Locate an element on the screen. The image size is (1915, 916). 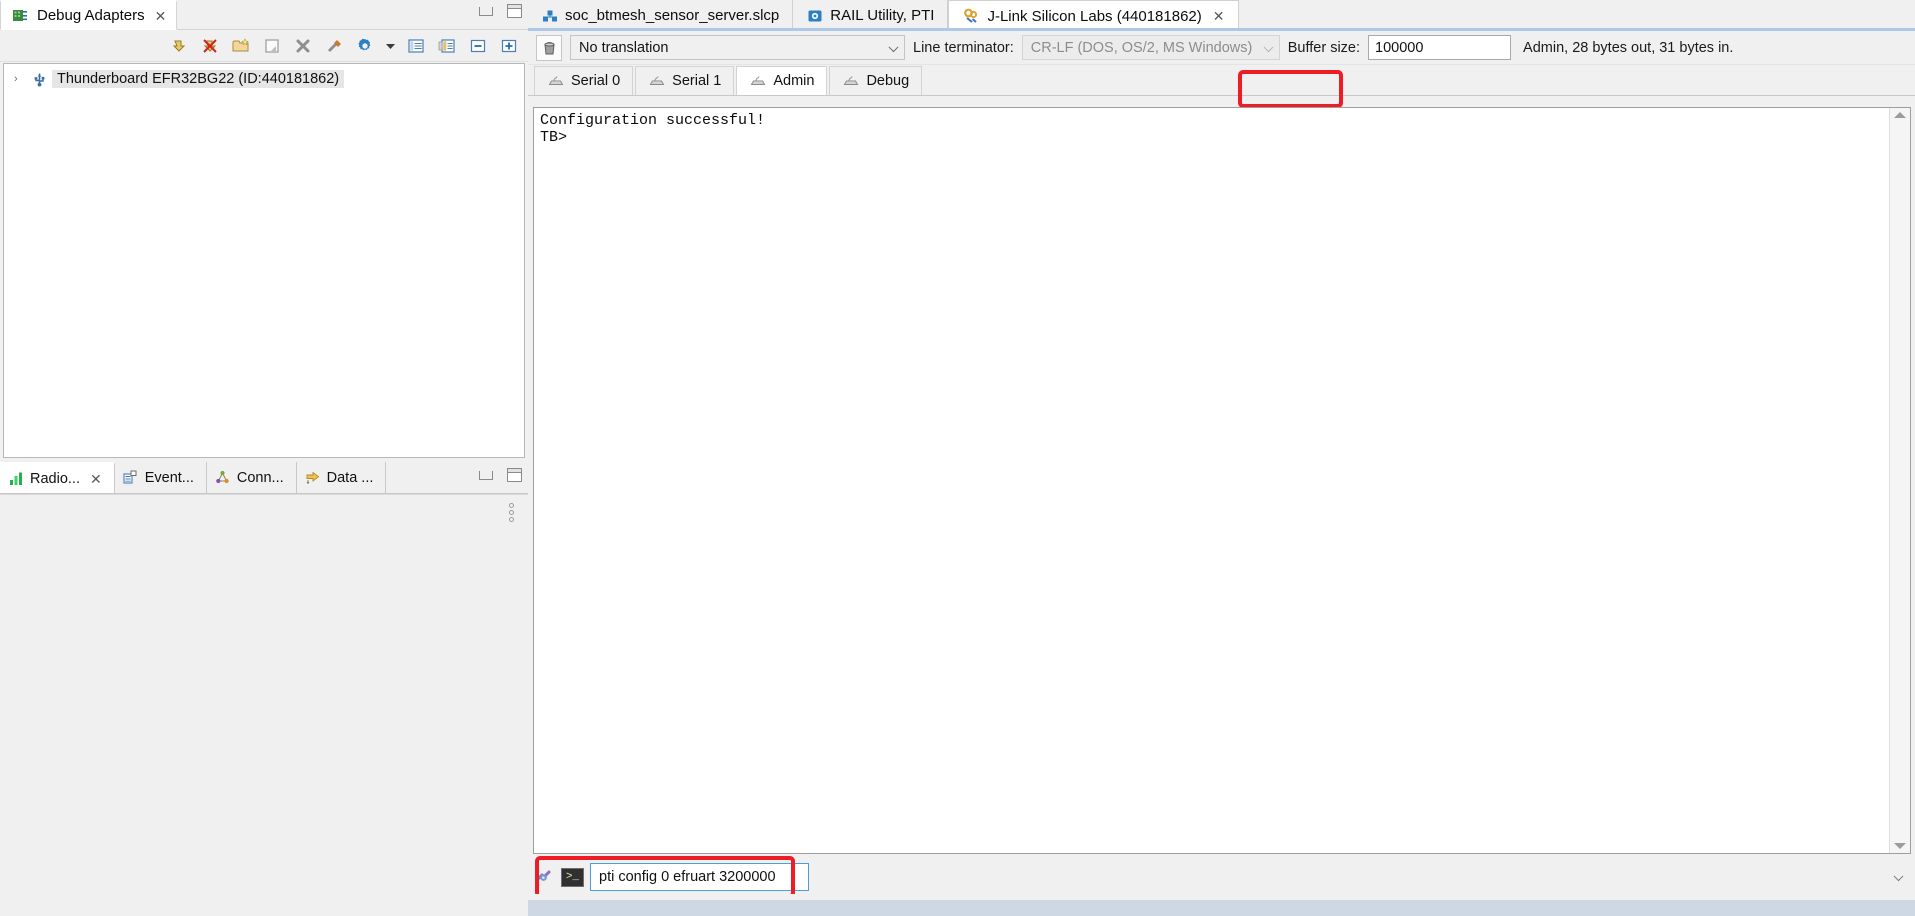
view-tab-debug-adapters: Debug Adapters ✕ is located at coordinates (89, 15).